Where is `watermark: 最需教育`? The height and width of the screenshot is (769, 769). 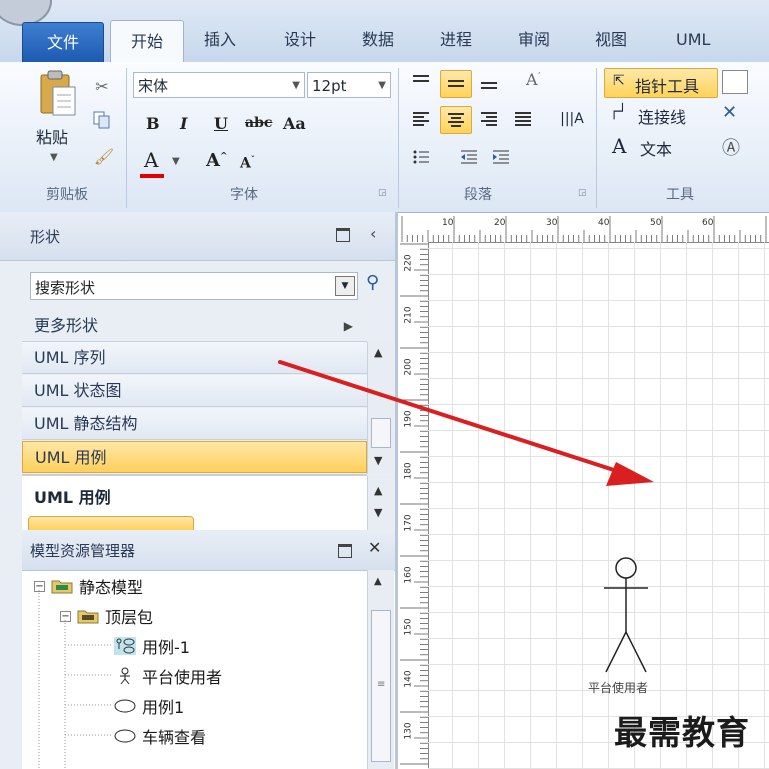 watermark: 最需教育 is located at coordinates (682, 732).